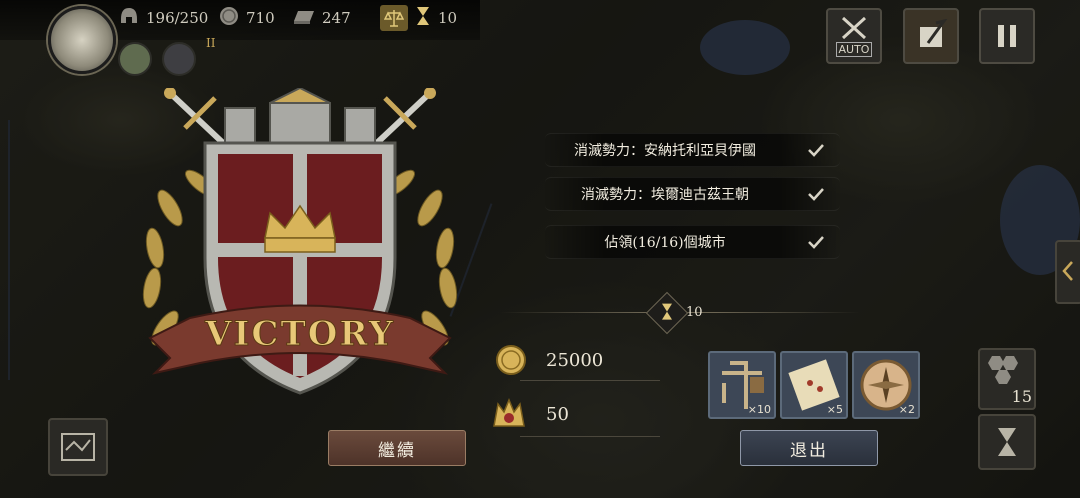  Describe the element at coordinates (509, 412) in the screenshot. I see `crown-medal-icon` at that location.